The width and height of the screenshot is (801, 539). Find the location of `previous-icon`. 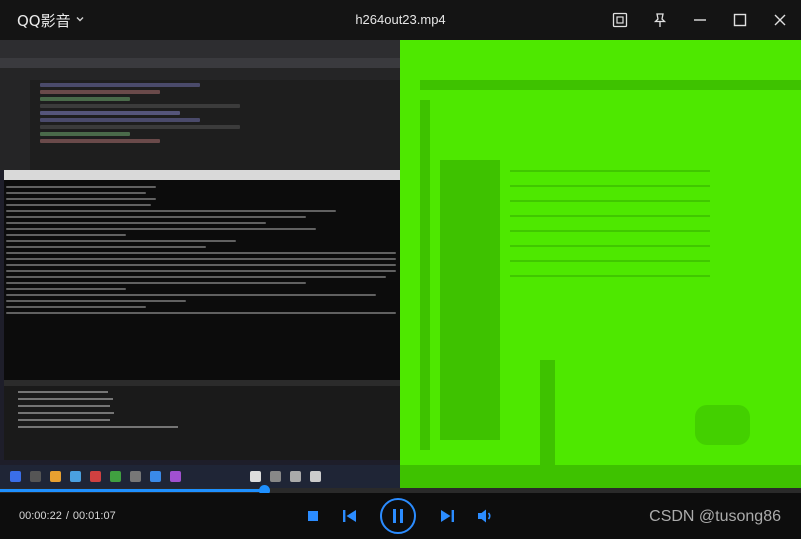

previous-icon is located at coordinates (349, 516).